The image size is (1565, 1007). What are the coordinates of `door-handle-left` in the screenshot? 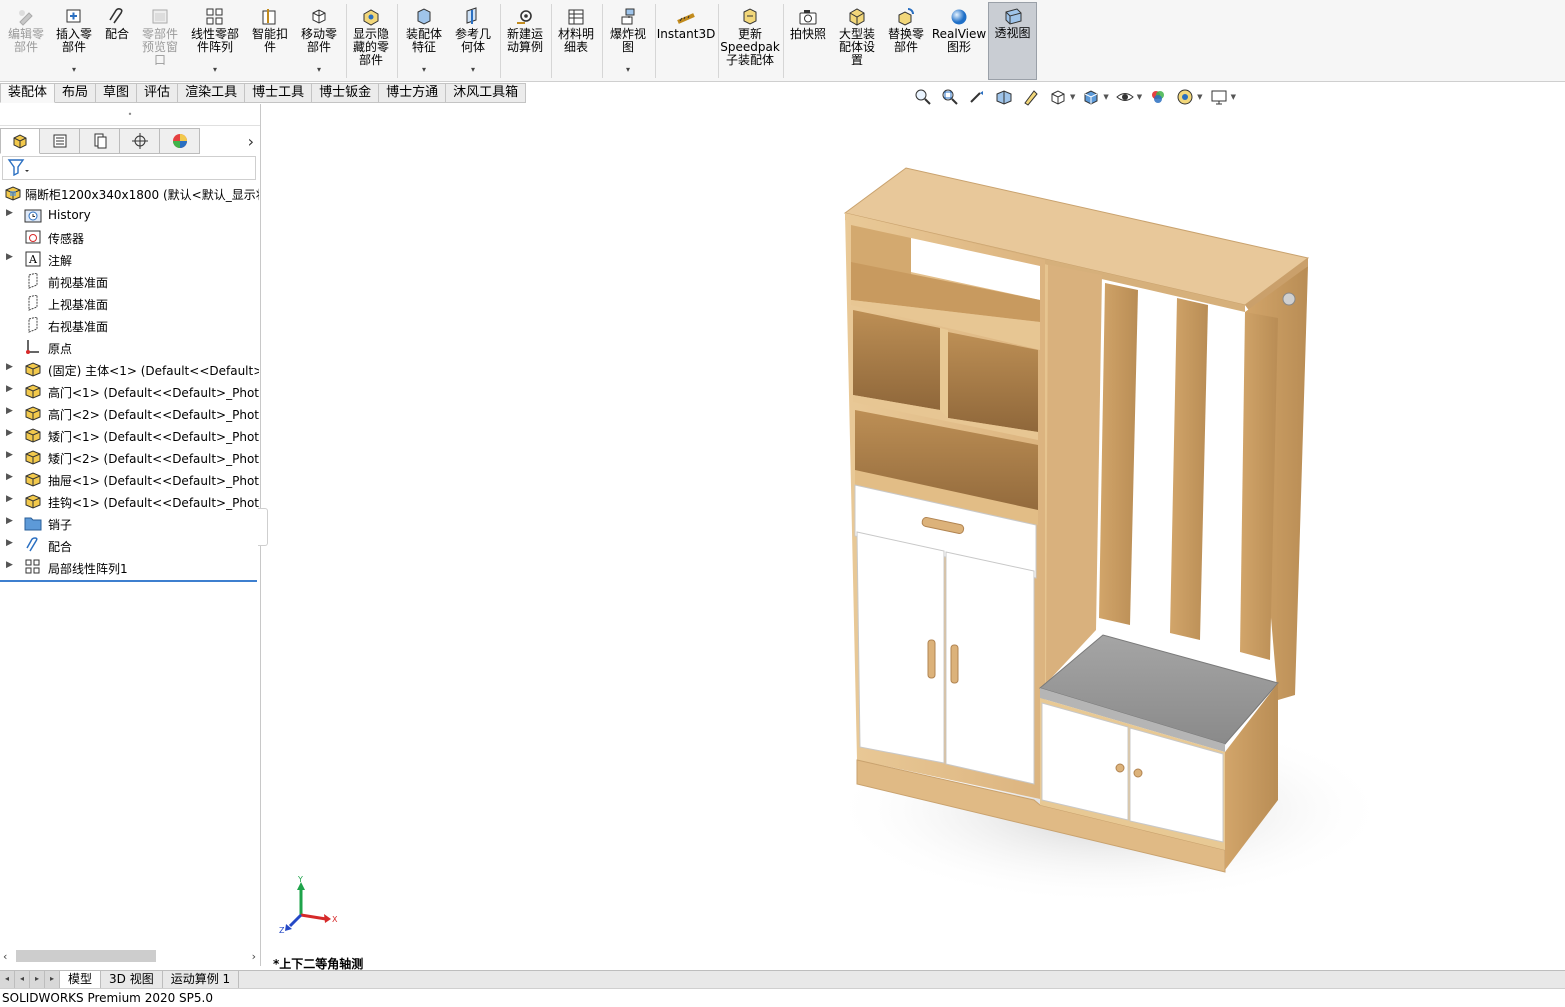 It's located at (931, 659).